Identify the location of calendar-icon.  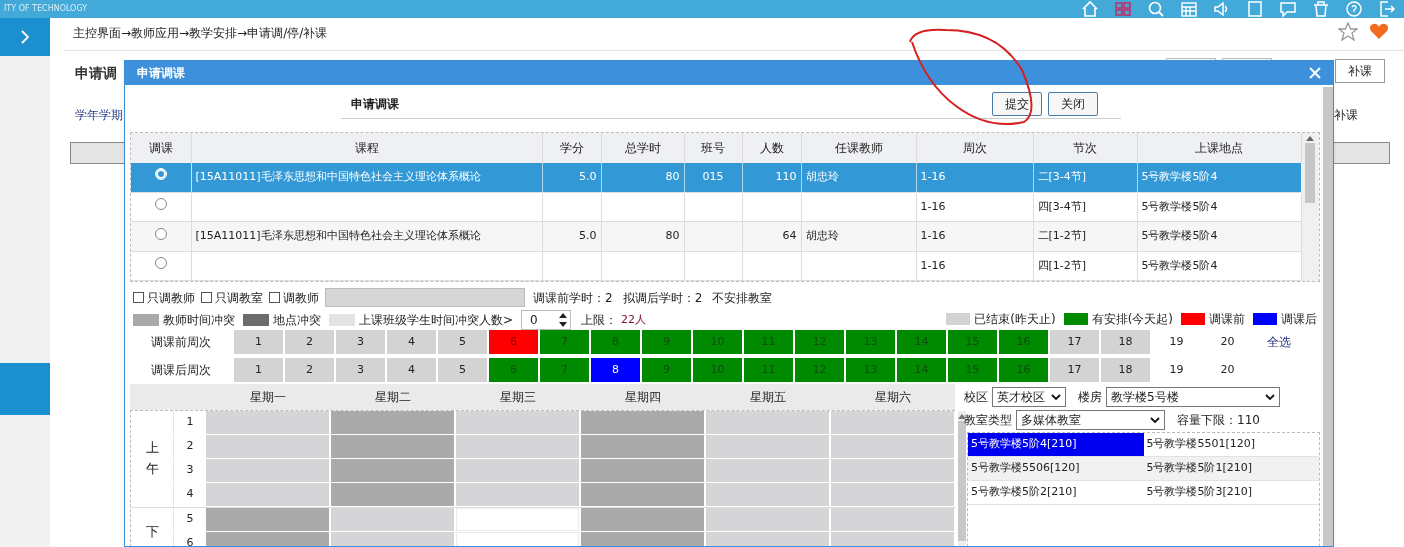
(1189, 9).